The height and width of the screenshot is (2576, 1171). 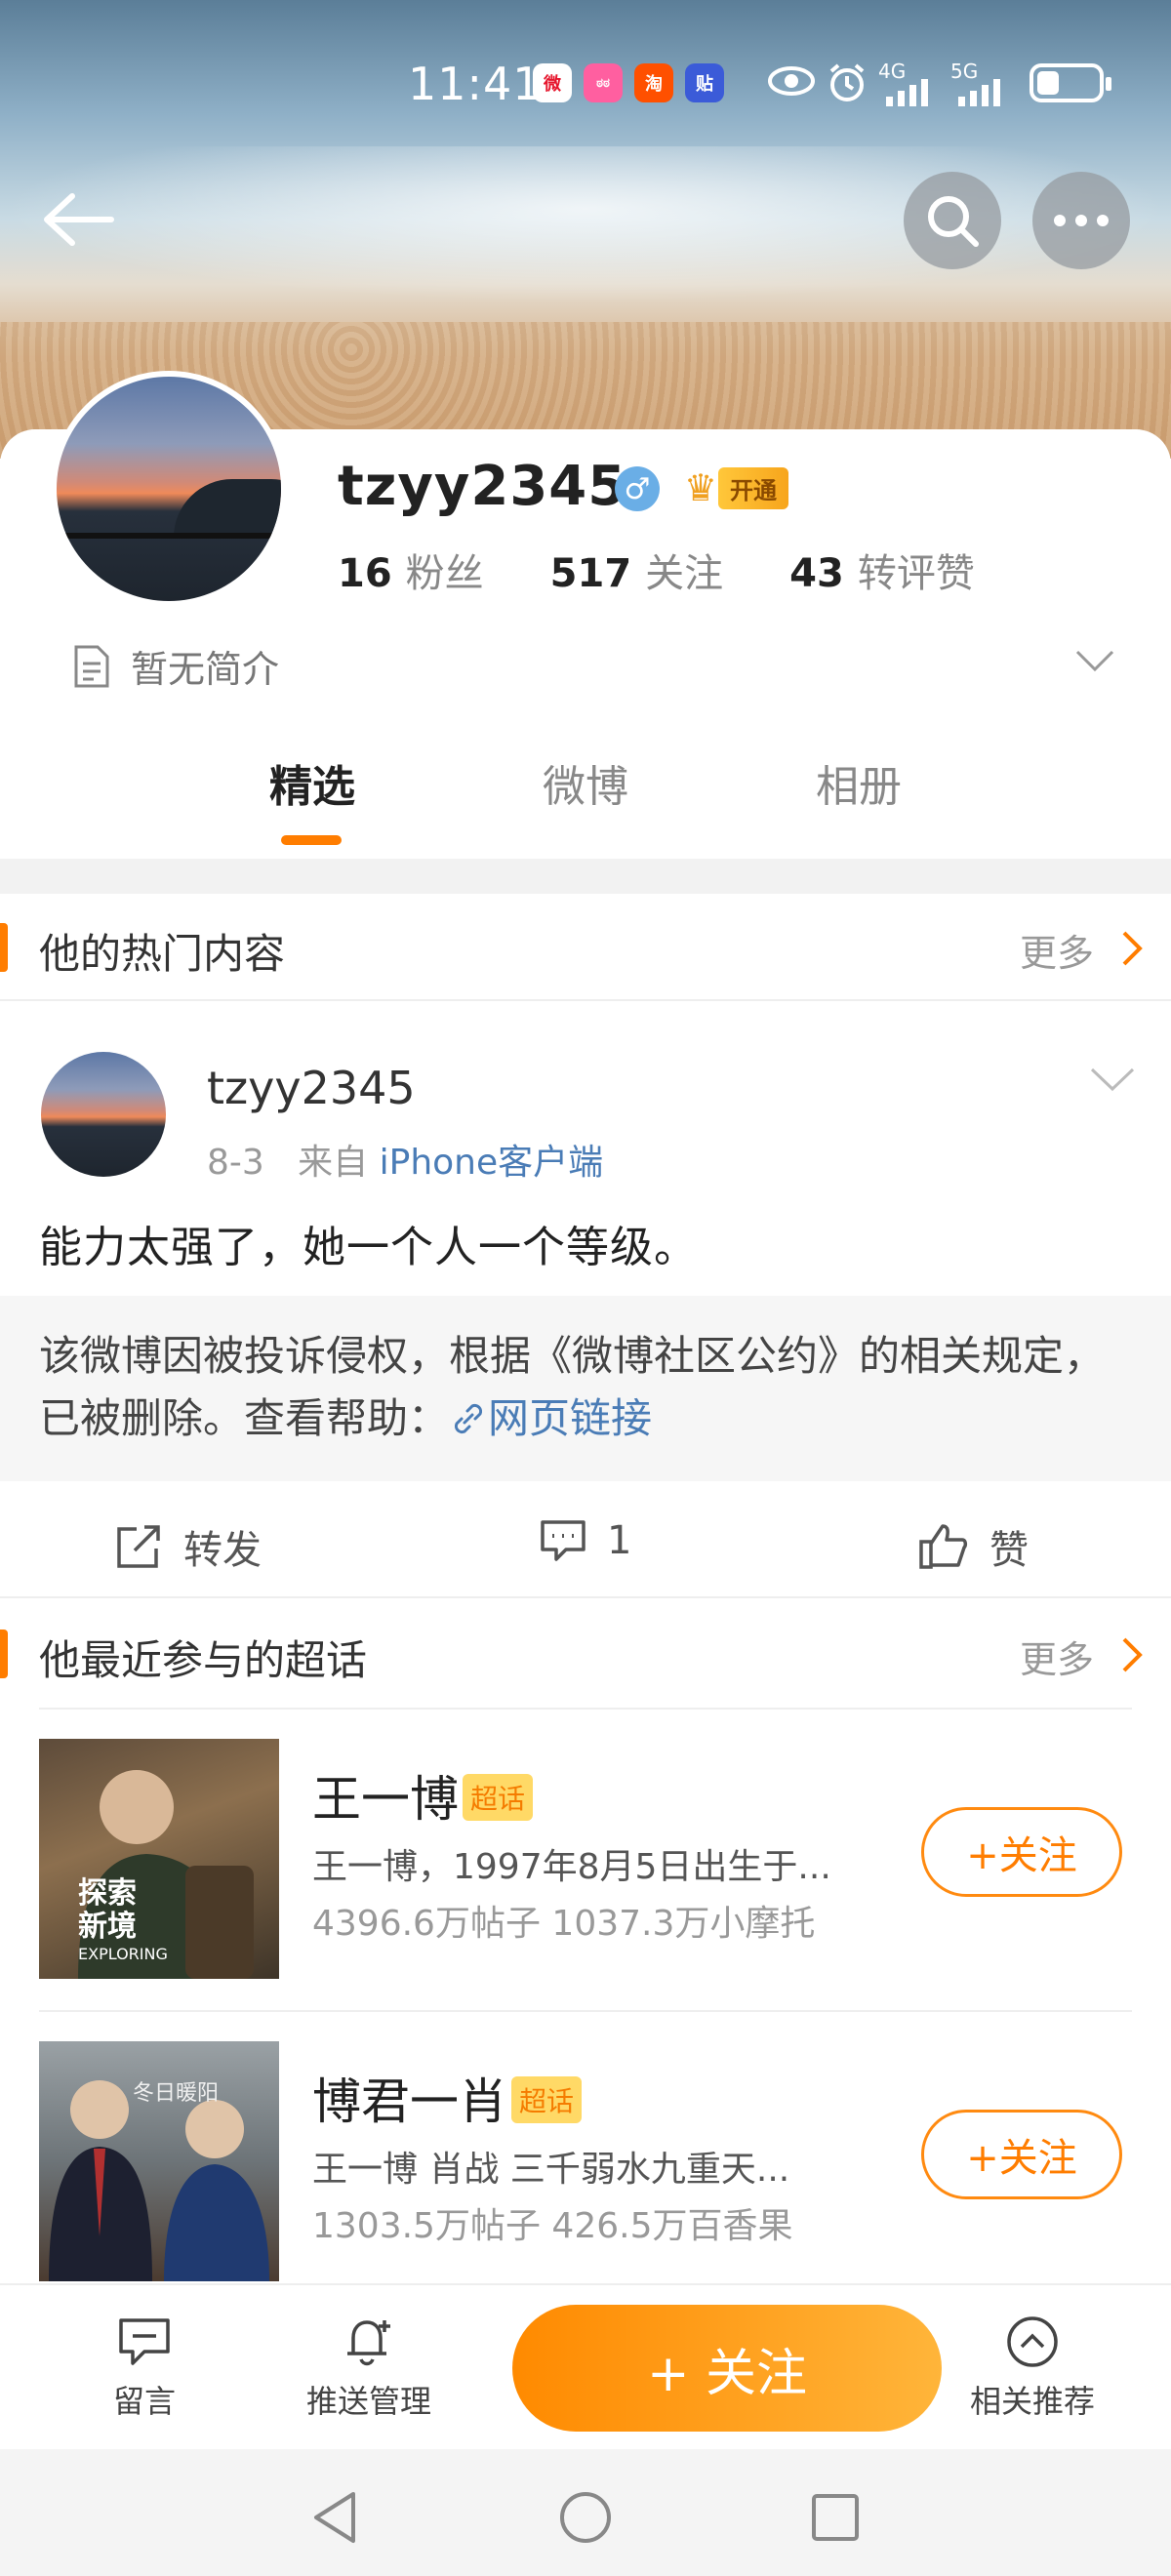 What do you see at coordinates (312, 782) in the screenshot?
I see `tab-featured: 精选` at bounding box center [312, 782].